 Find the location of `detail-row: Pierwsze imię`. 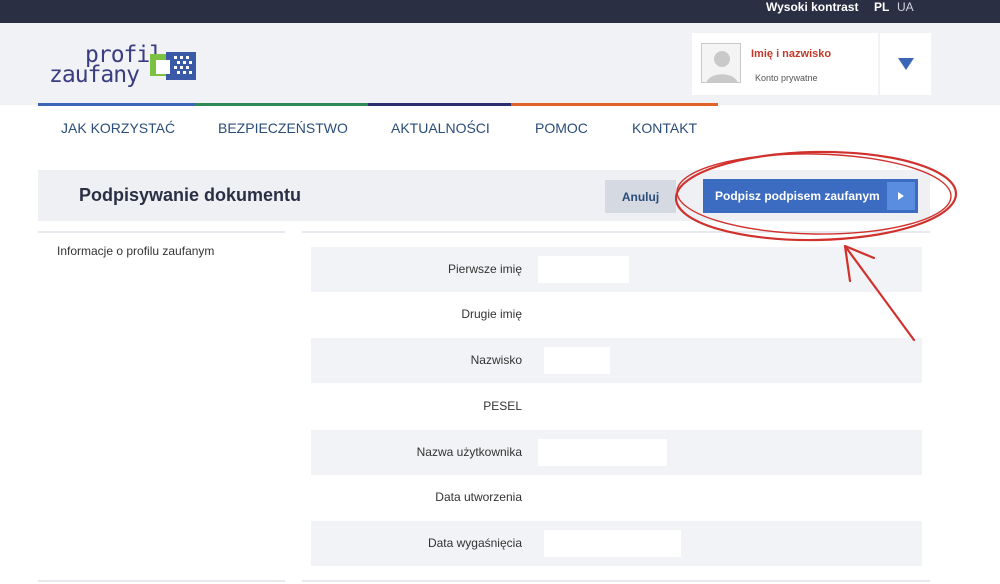

detail-row: Pierwsze imię is located at coordinates (616, 269).